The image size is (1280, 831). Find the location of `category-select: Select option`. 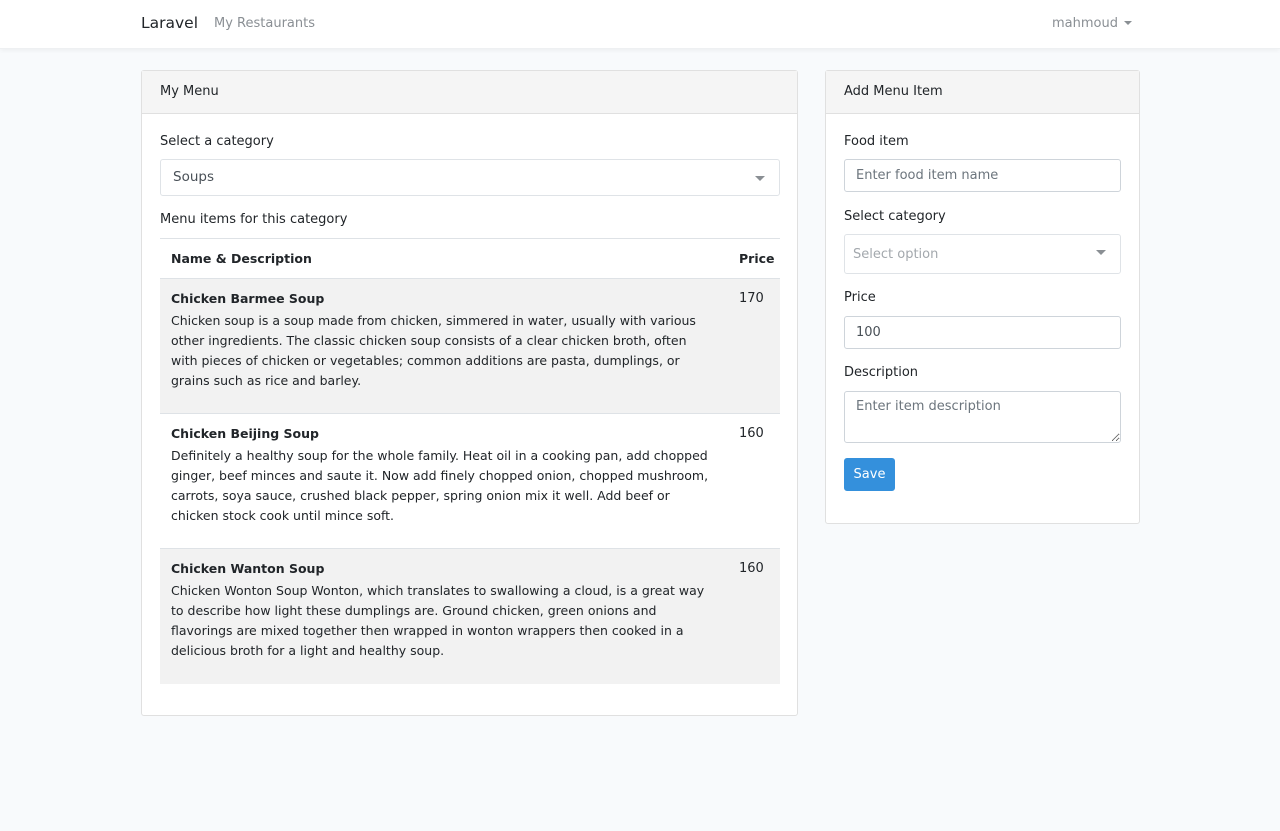

category-select: Select option is located at coordinates (982, 254).